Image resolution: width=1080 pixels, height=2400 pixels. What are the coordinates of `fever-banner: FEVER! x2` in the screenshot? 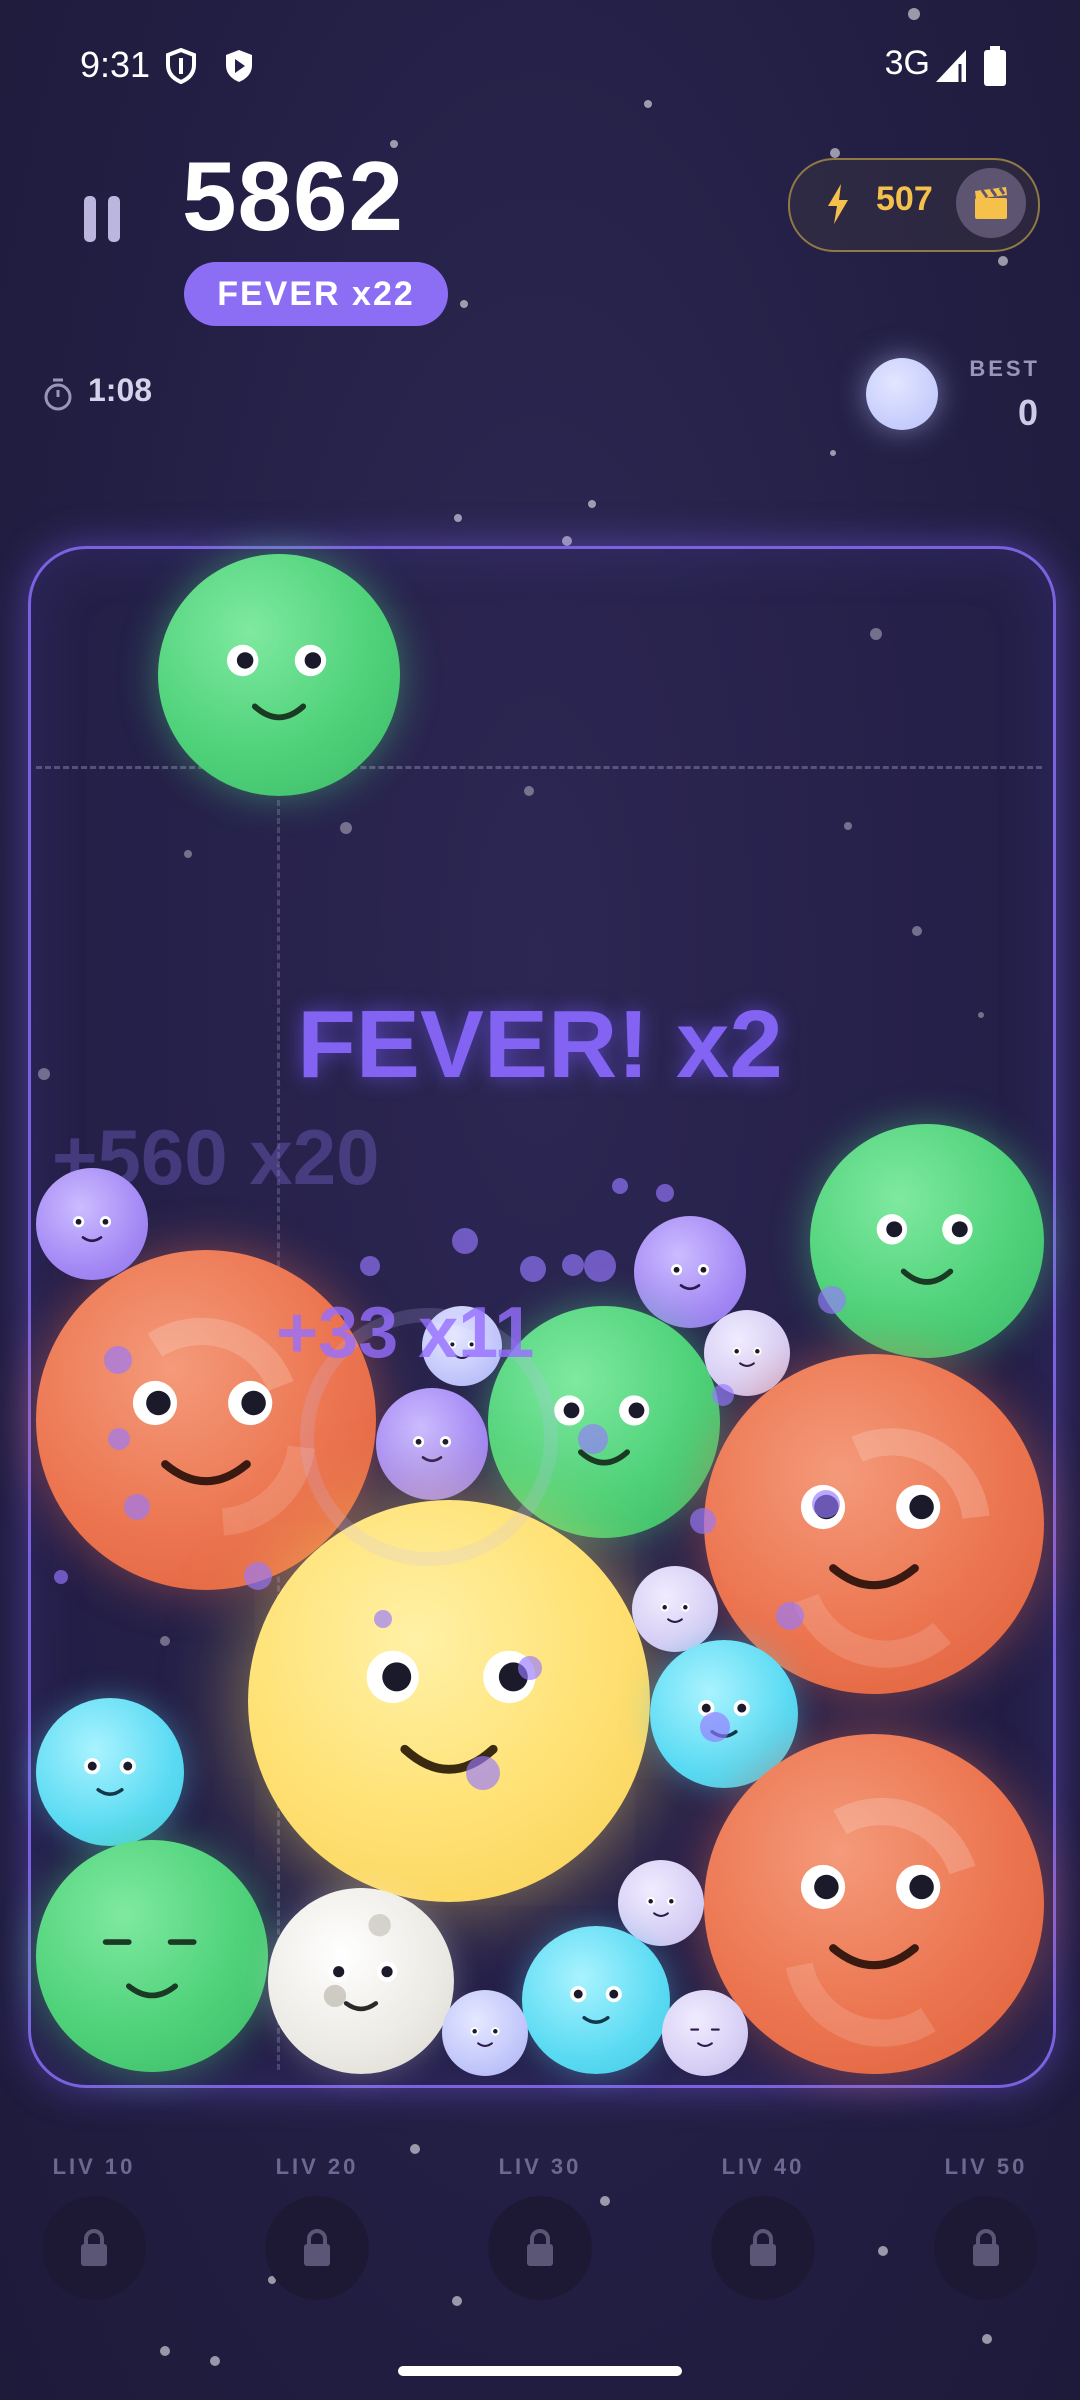 It's located at (540, 1044).